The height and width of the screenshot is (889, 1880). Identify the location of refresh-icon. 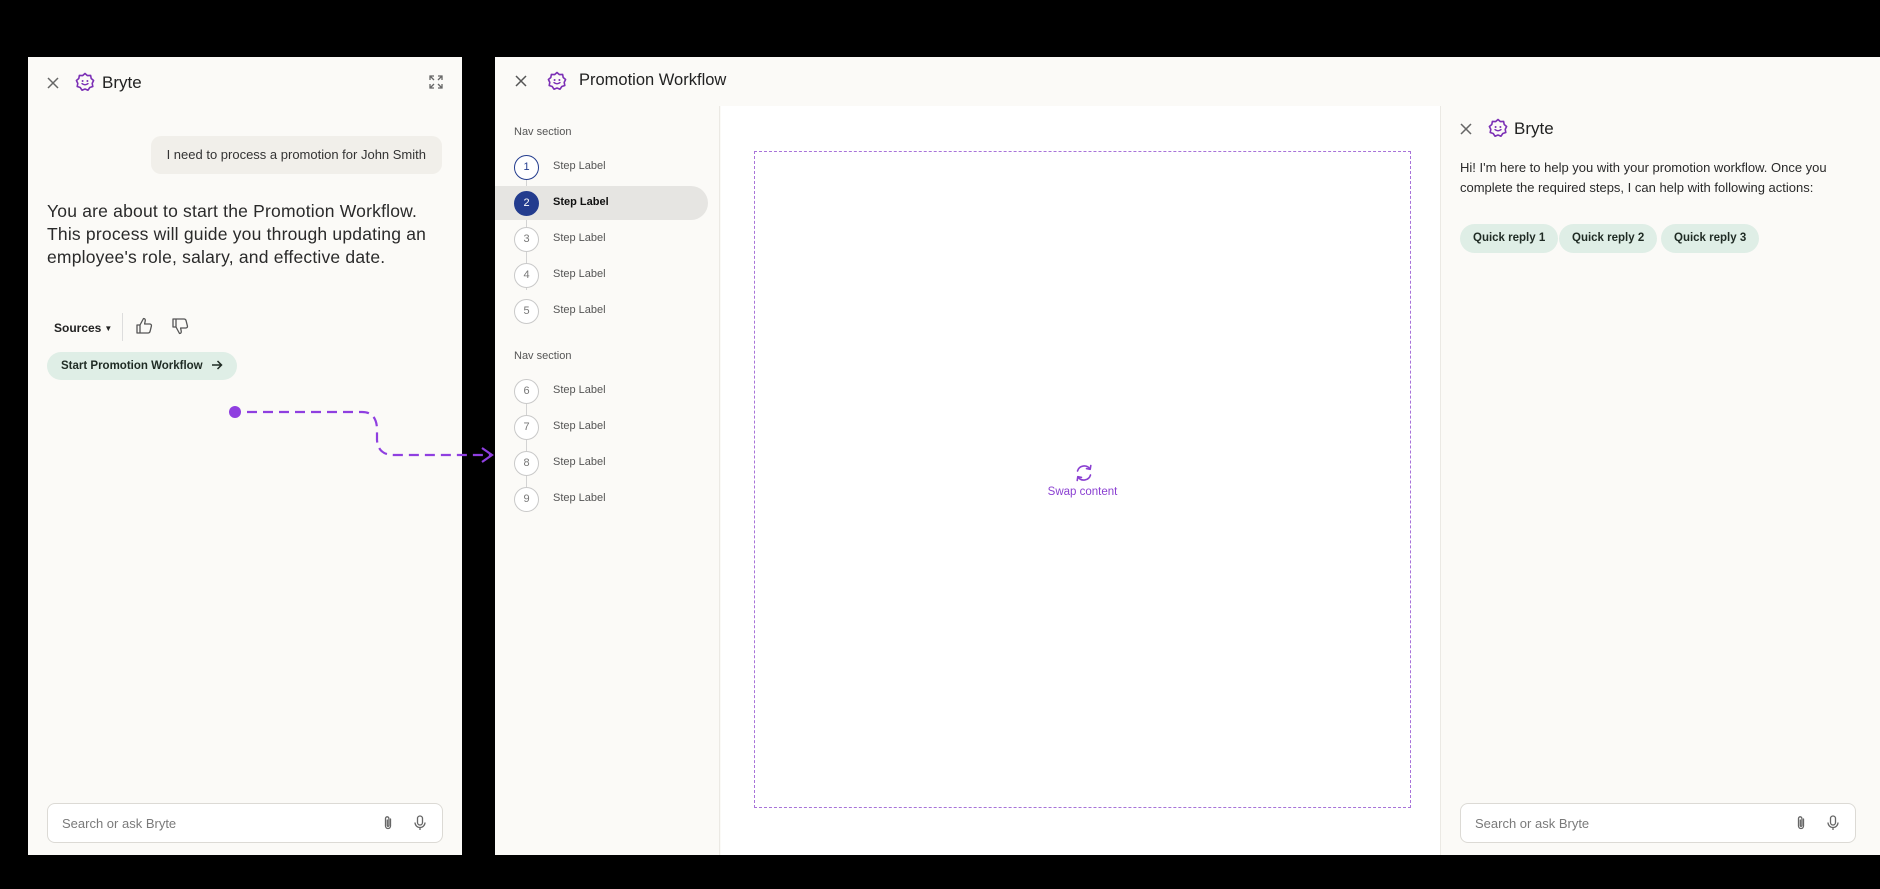
(1084, 473).